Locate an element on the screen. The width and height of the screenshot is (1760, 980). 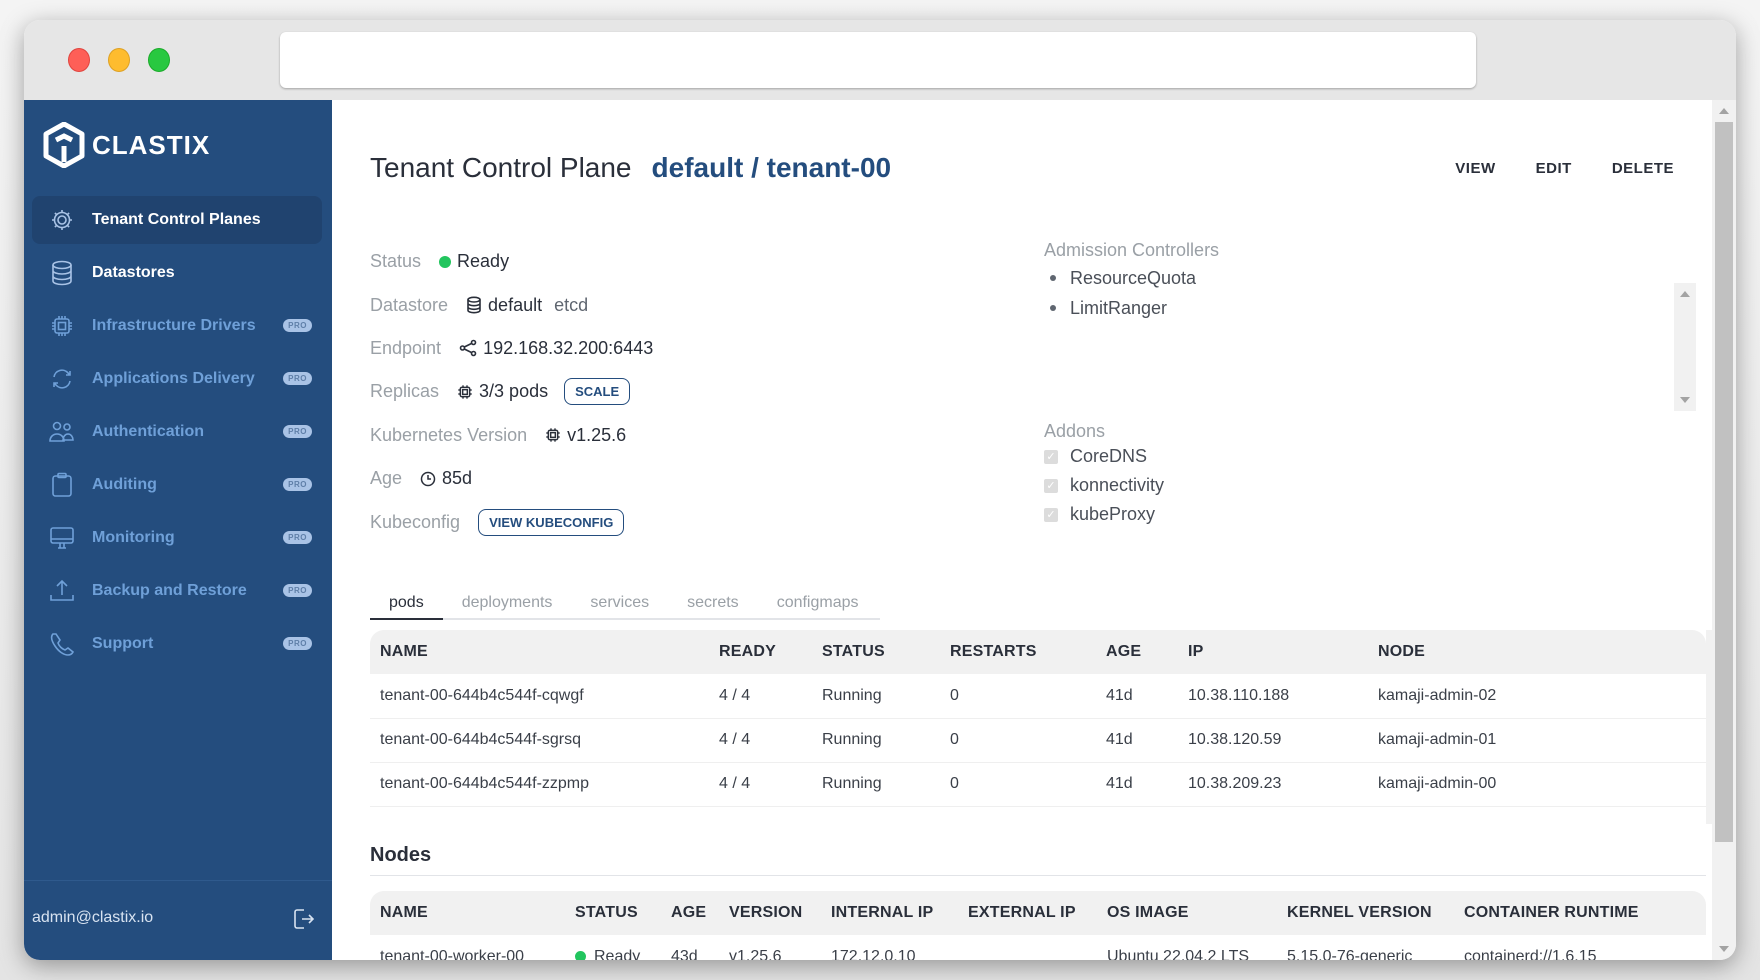
tab-deployments: deployments is located at coordinates (507, 606).